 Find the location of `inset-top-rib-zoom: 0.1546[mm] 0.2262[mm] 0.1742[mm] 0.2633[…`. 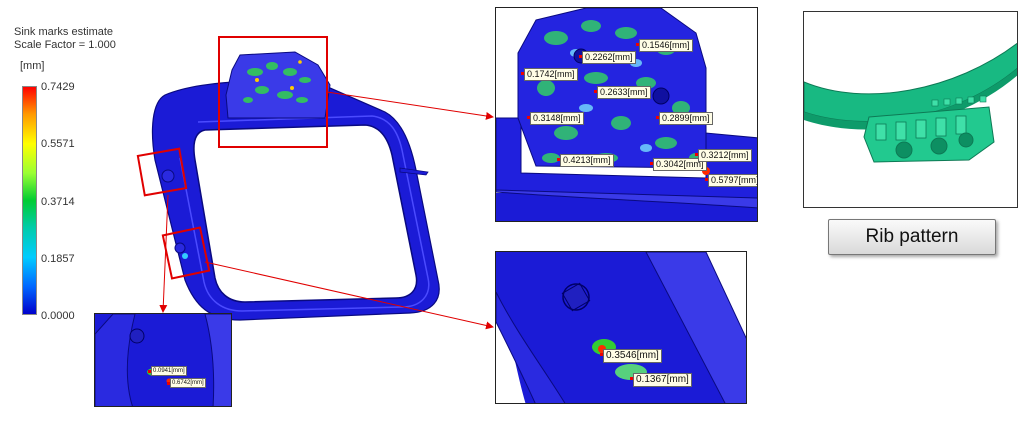

inset-top-rib-zoom: 0.1546[mm] 0.2262[mm] 0.1742[mm] 0.2633[… is located at coordinates (626, 114).